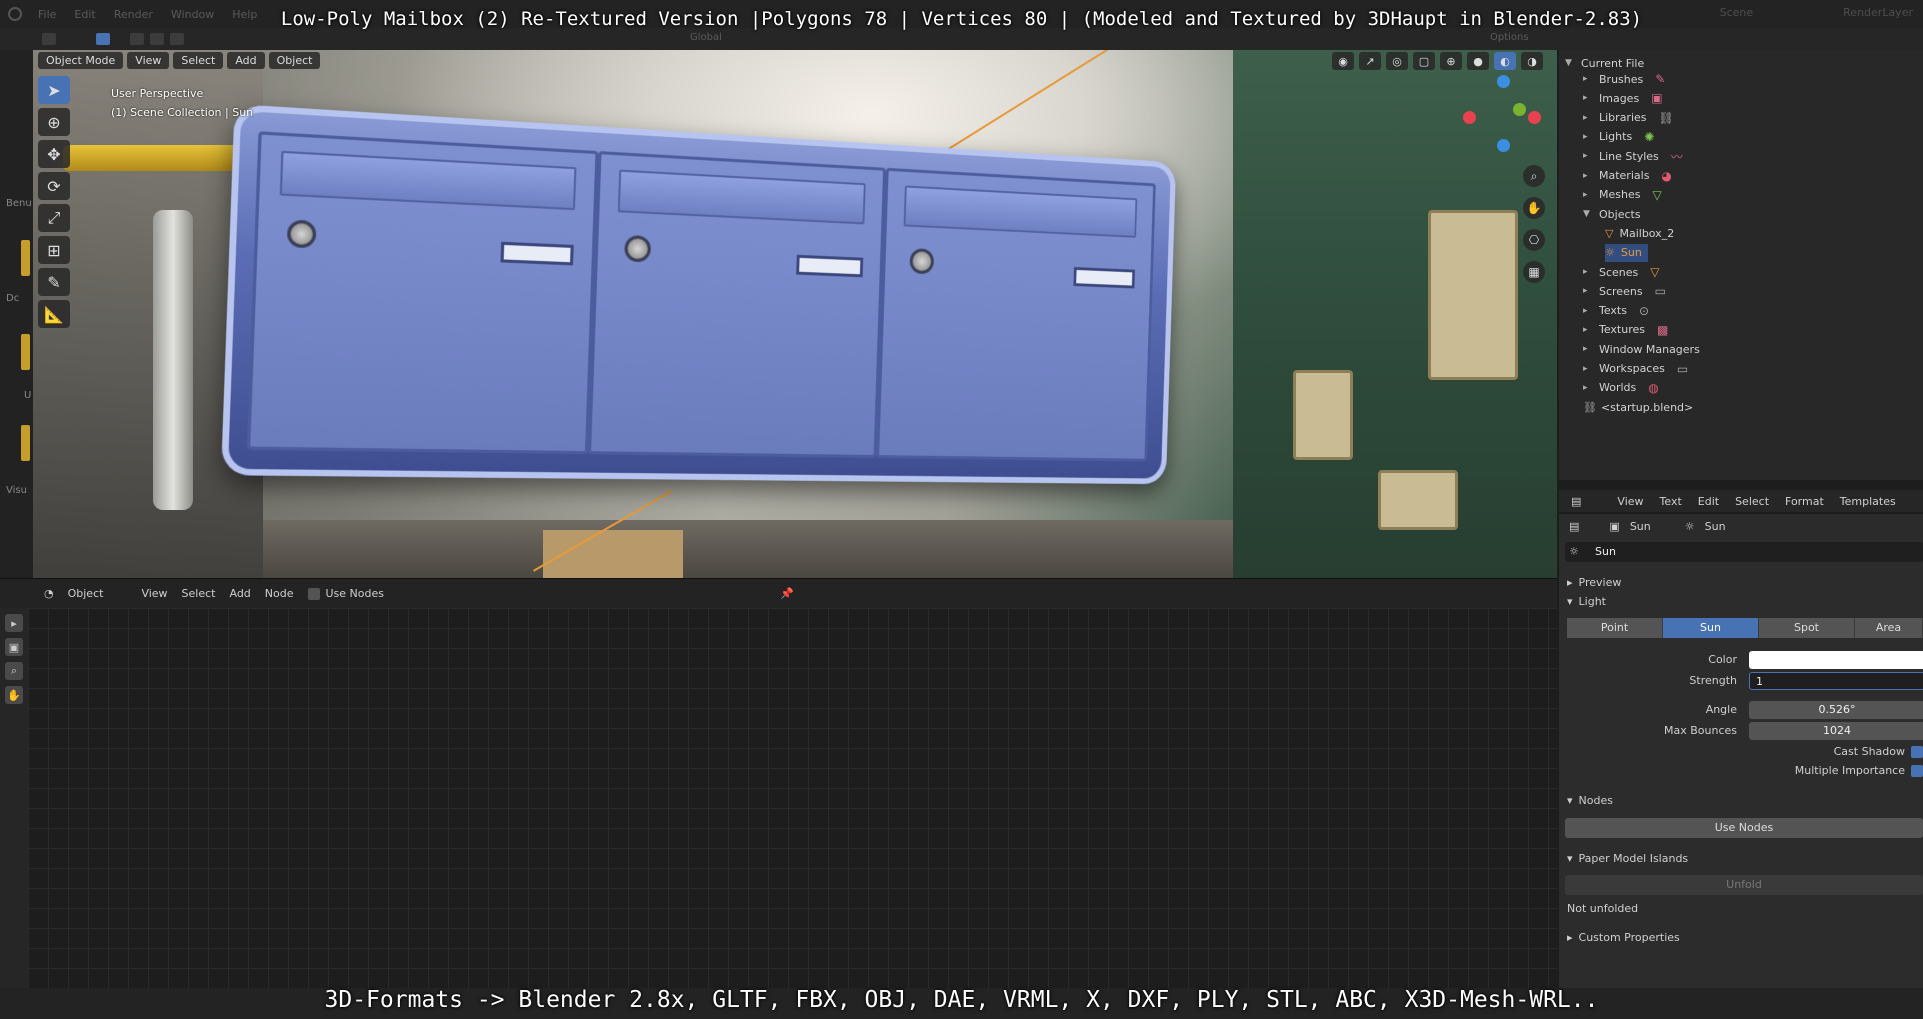 The height and width of the screenshot is (1019, 1923). What do you see at coordinates (1612, 214) in the screenshot?
I see `outliner-item: ▼ Objects` at bounding box center [1612, 214].